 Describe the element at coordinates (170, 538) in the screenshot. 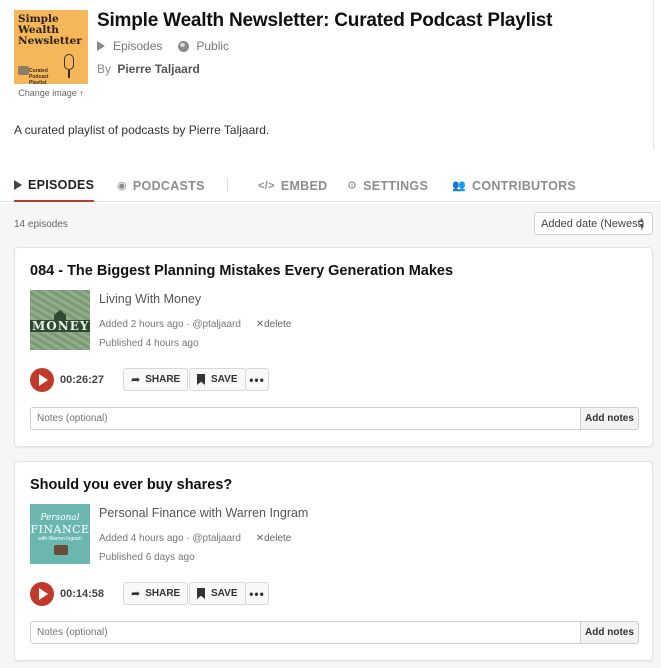

I see `added-text: Added 4 hours ago · @ptaljaard` at that location.